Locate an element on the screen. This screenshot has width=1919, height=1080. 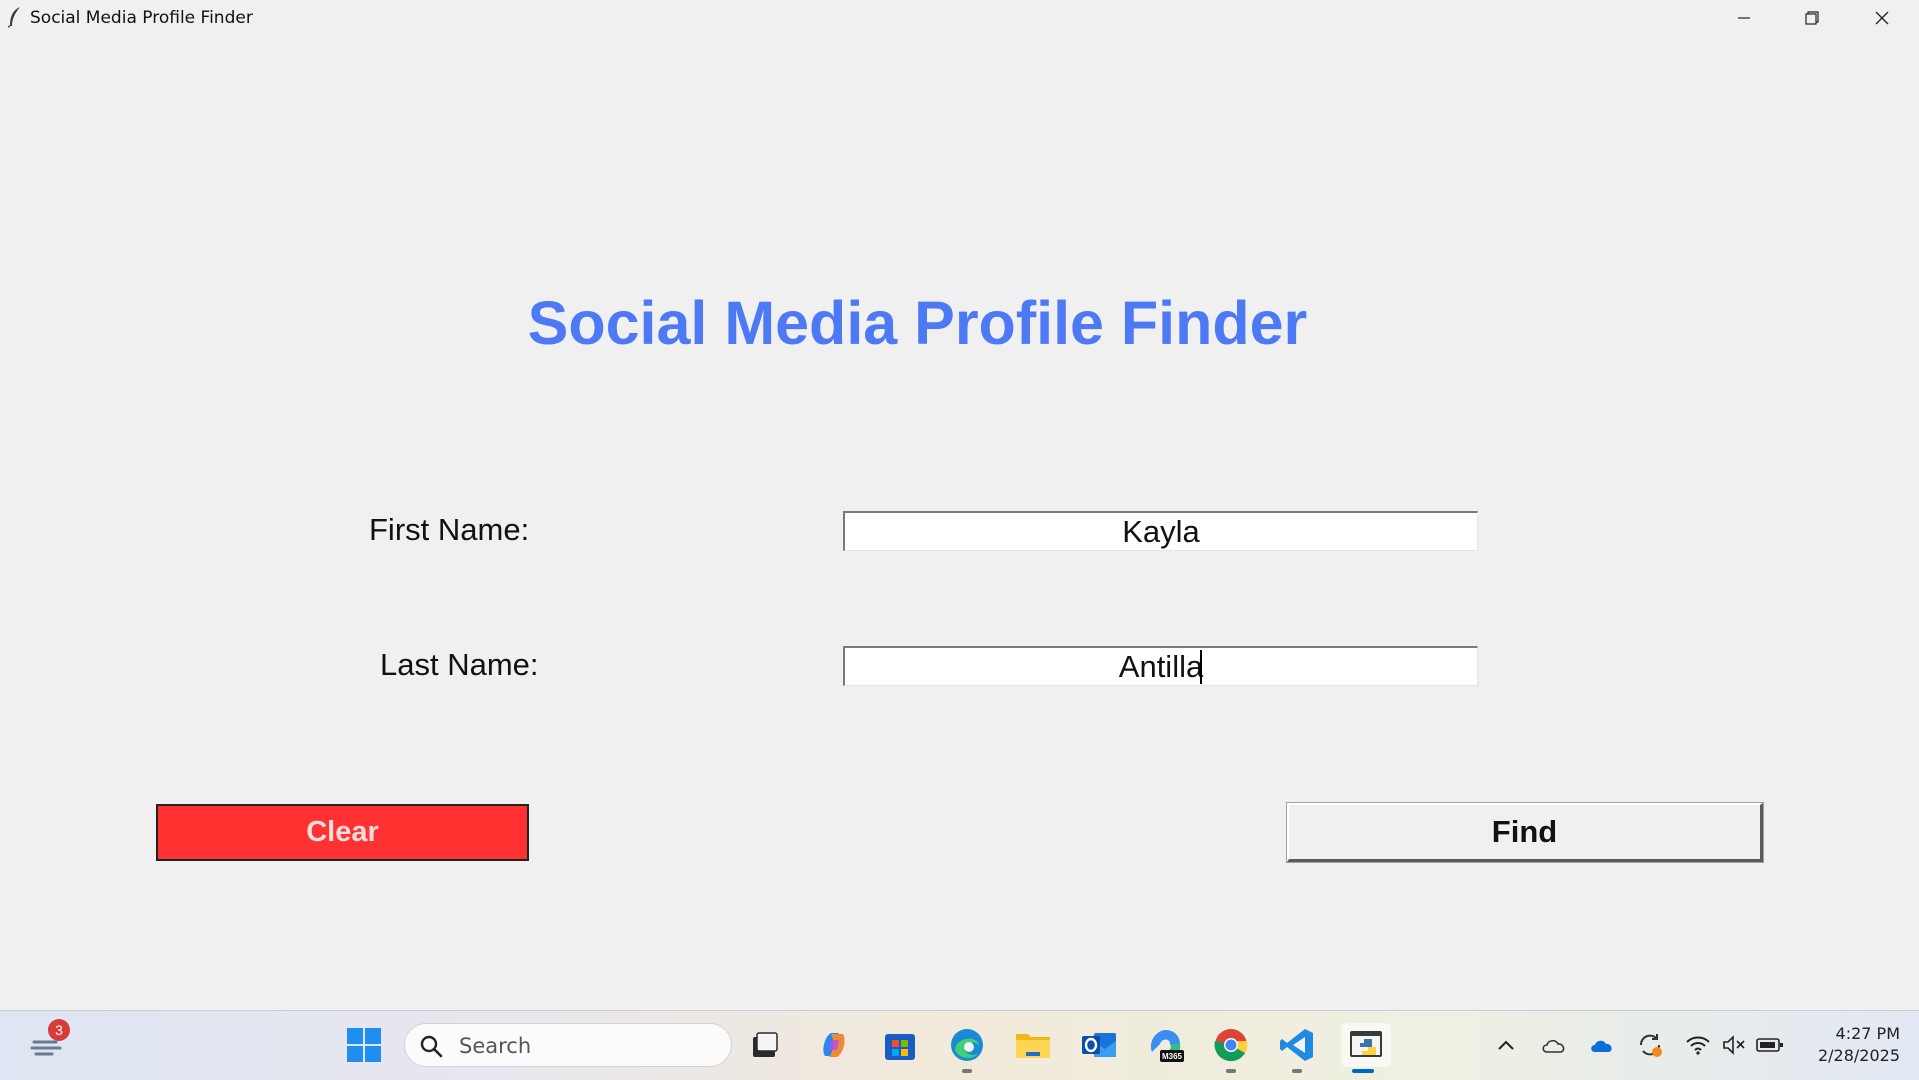
vscode-icon is located at coordinates (1296, 1045).